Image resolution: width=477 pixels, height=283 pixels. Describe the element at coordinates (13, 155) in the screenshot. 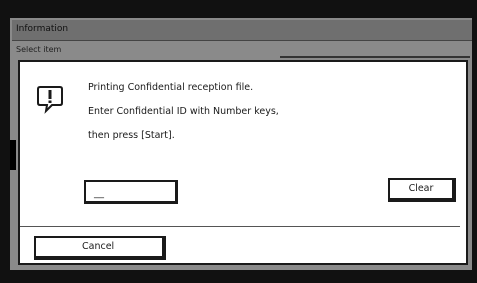

I see `panel-marker` at that location.